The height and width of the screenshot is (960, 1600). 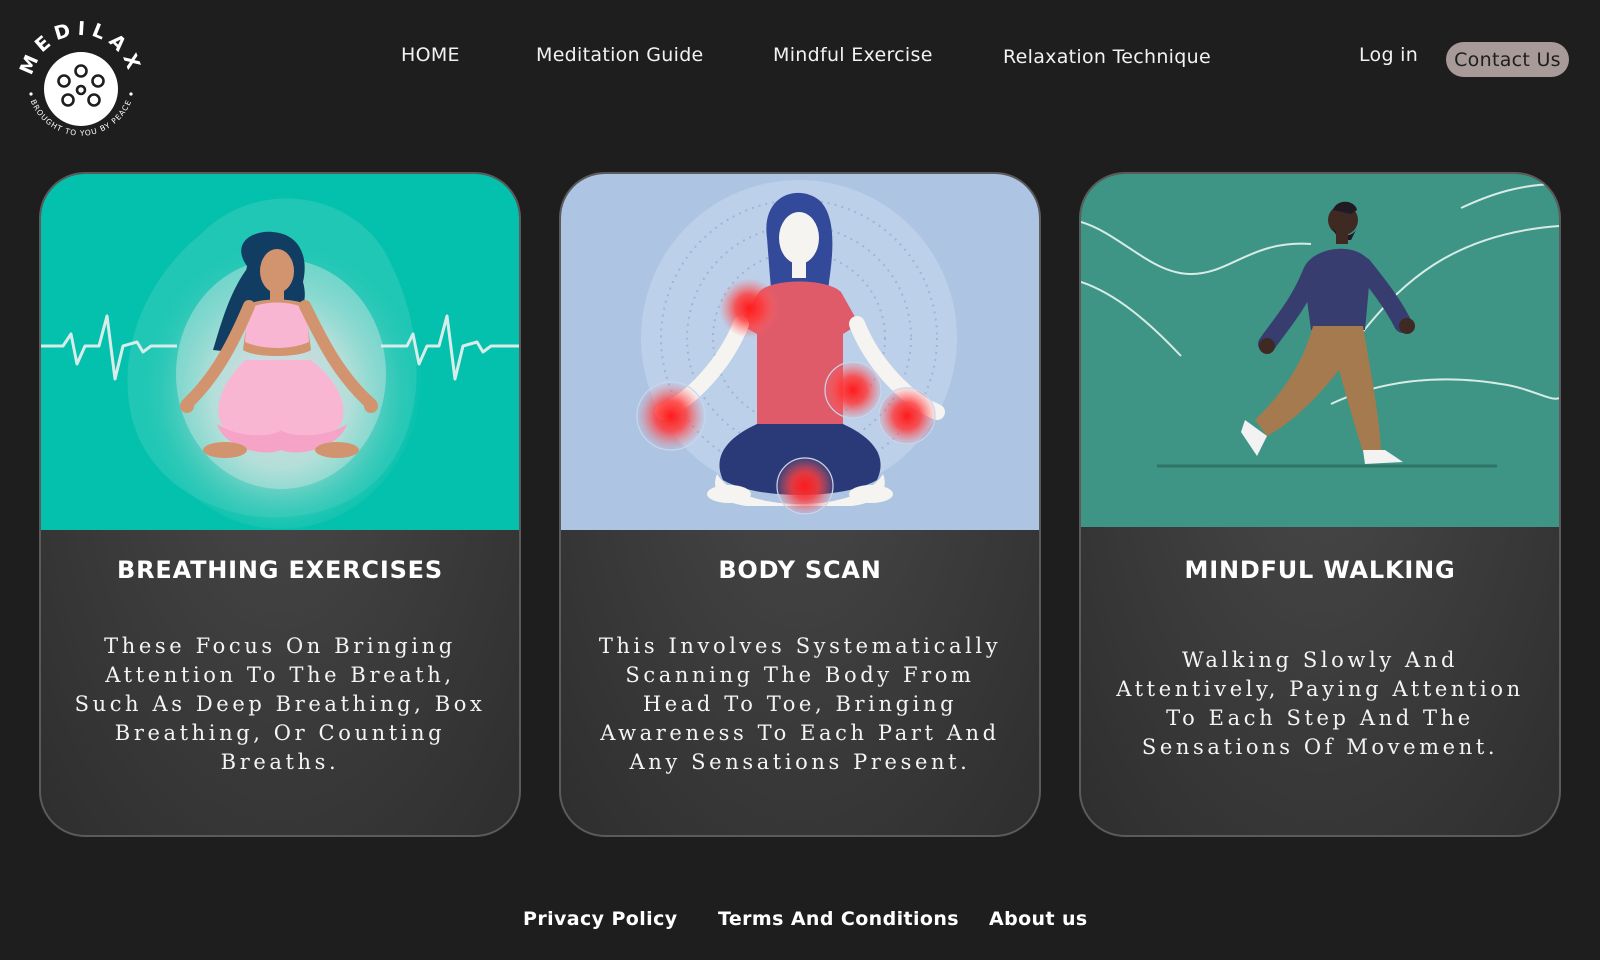 I want to click on nav-home: HOME, so click(x=430, y=55).